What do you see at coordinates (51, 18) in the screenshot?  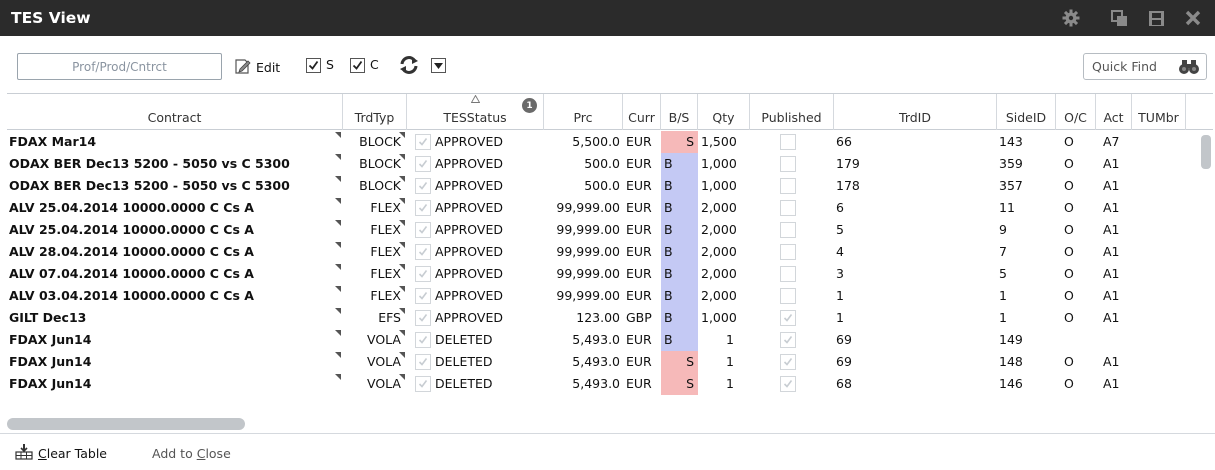 I see `window-title: TES View` at bounding box center [51, 18].